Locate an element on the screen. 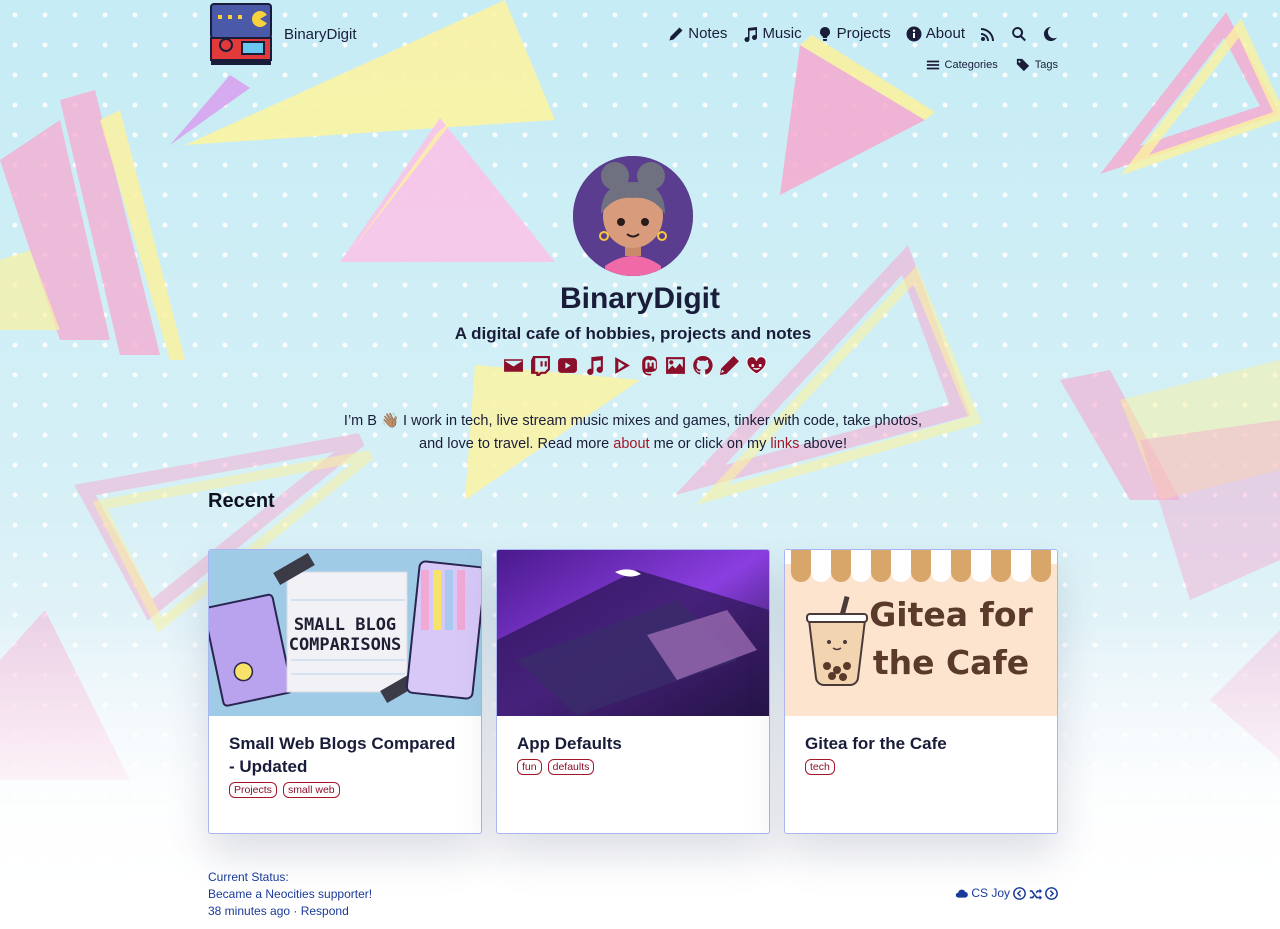 Image resolution: width=1280 pixels, height=929 pixels. search-icon is located at coordinates (1019, 33).